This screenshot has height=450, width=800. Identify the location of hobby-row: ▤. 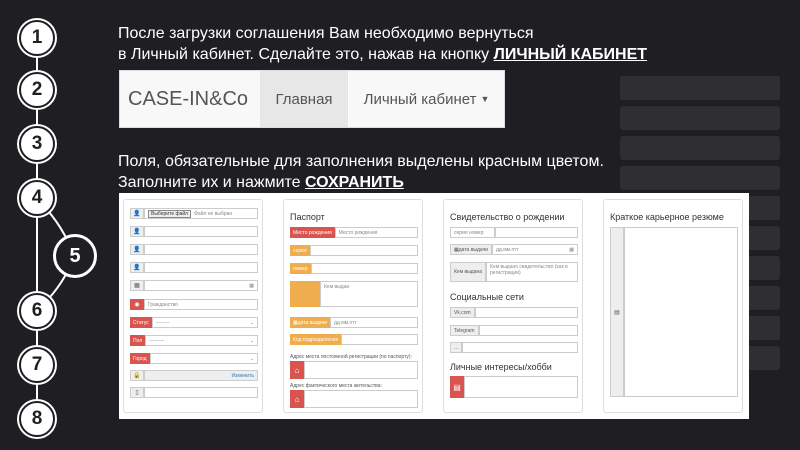
(514, 387).